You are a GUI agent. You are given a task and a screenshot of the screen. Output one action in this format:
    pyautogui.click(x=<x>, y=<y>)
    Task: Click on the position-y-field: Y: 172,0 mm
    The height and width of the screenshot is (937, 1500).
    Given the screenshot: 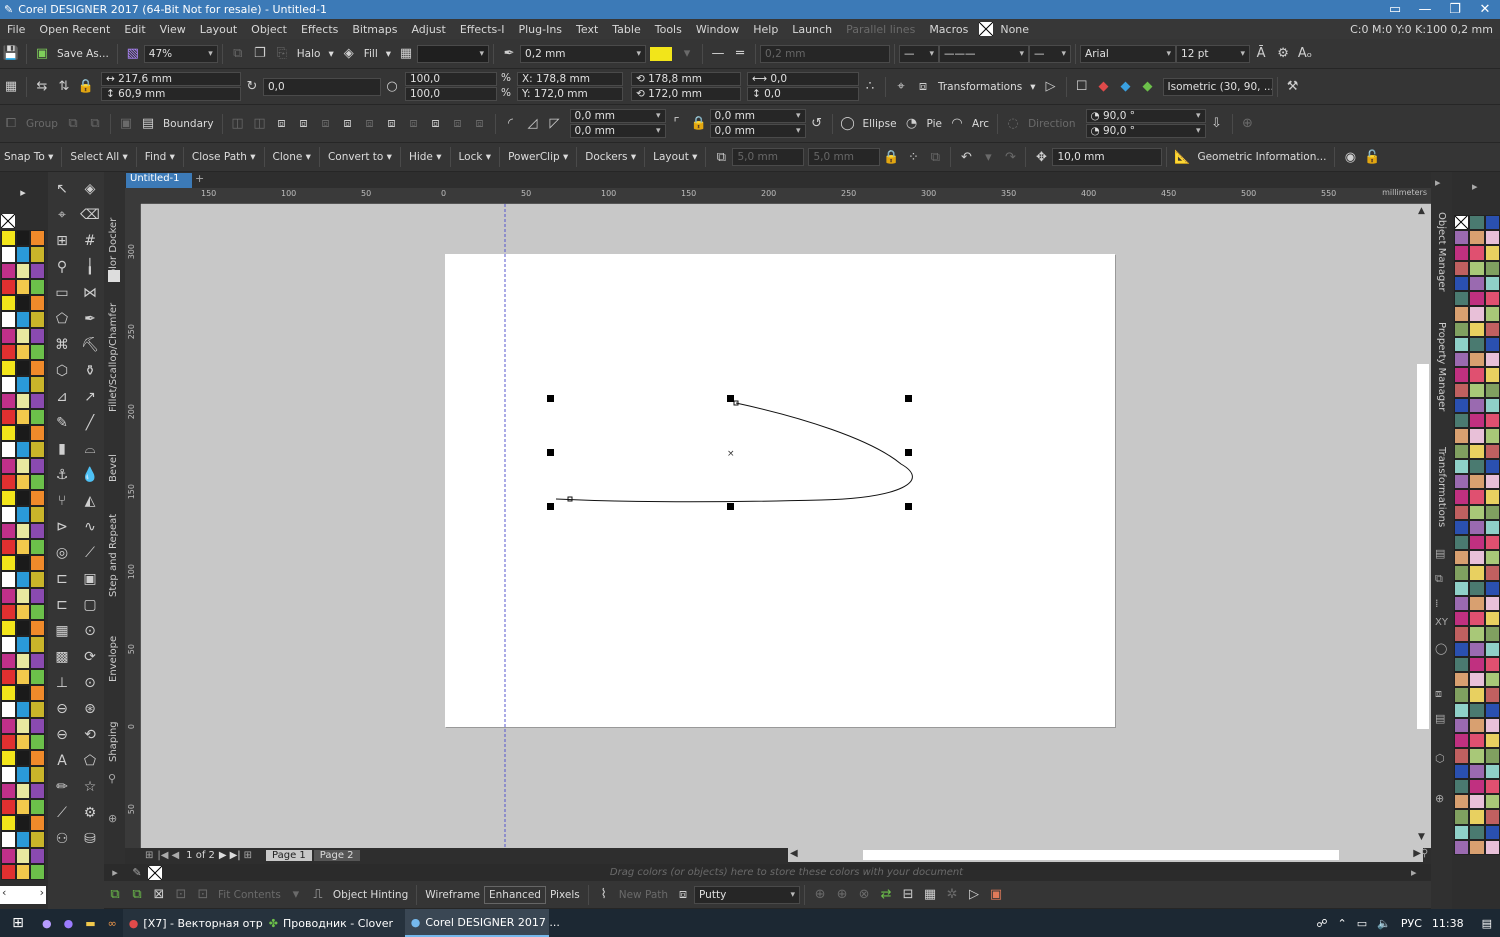 What is the action you would take?
    pyautogui.click(x=569, y=94)
    